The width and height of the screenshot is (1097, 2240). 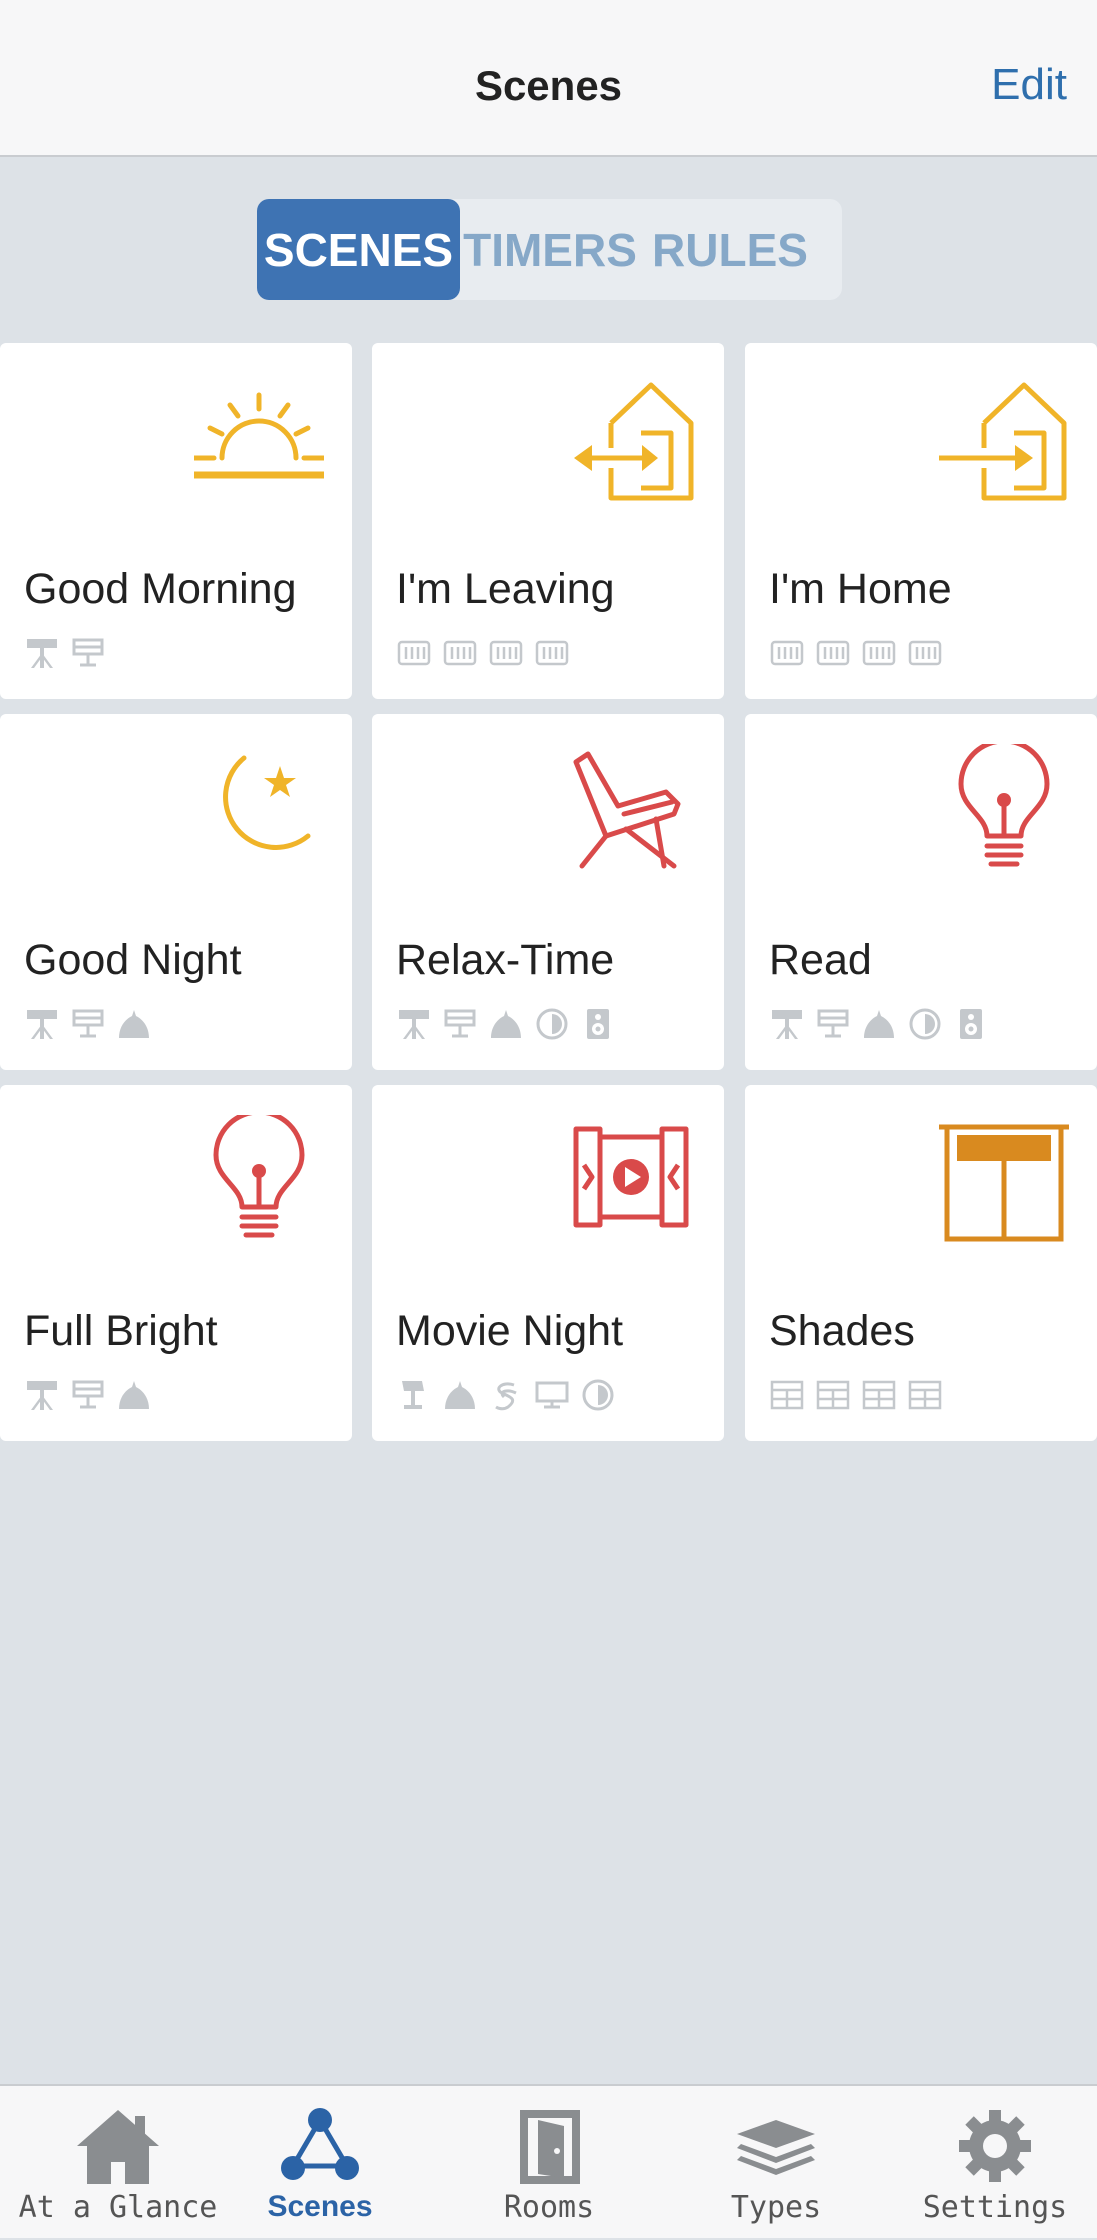 What do you see at coordinates (505, 589) in the screenshot?
I see `scene-name: I'm Leaving` at bounding box center [505, 589].